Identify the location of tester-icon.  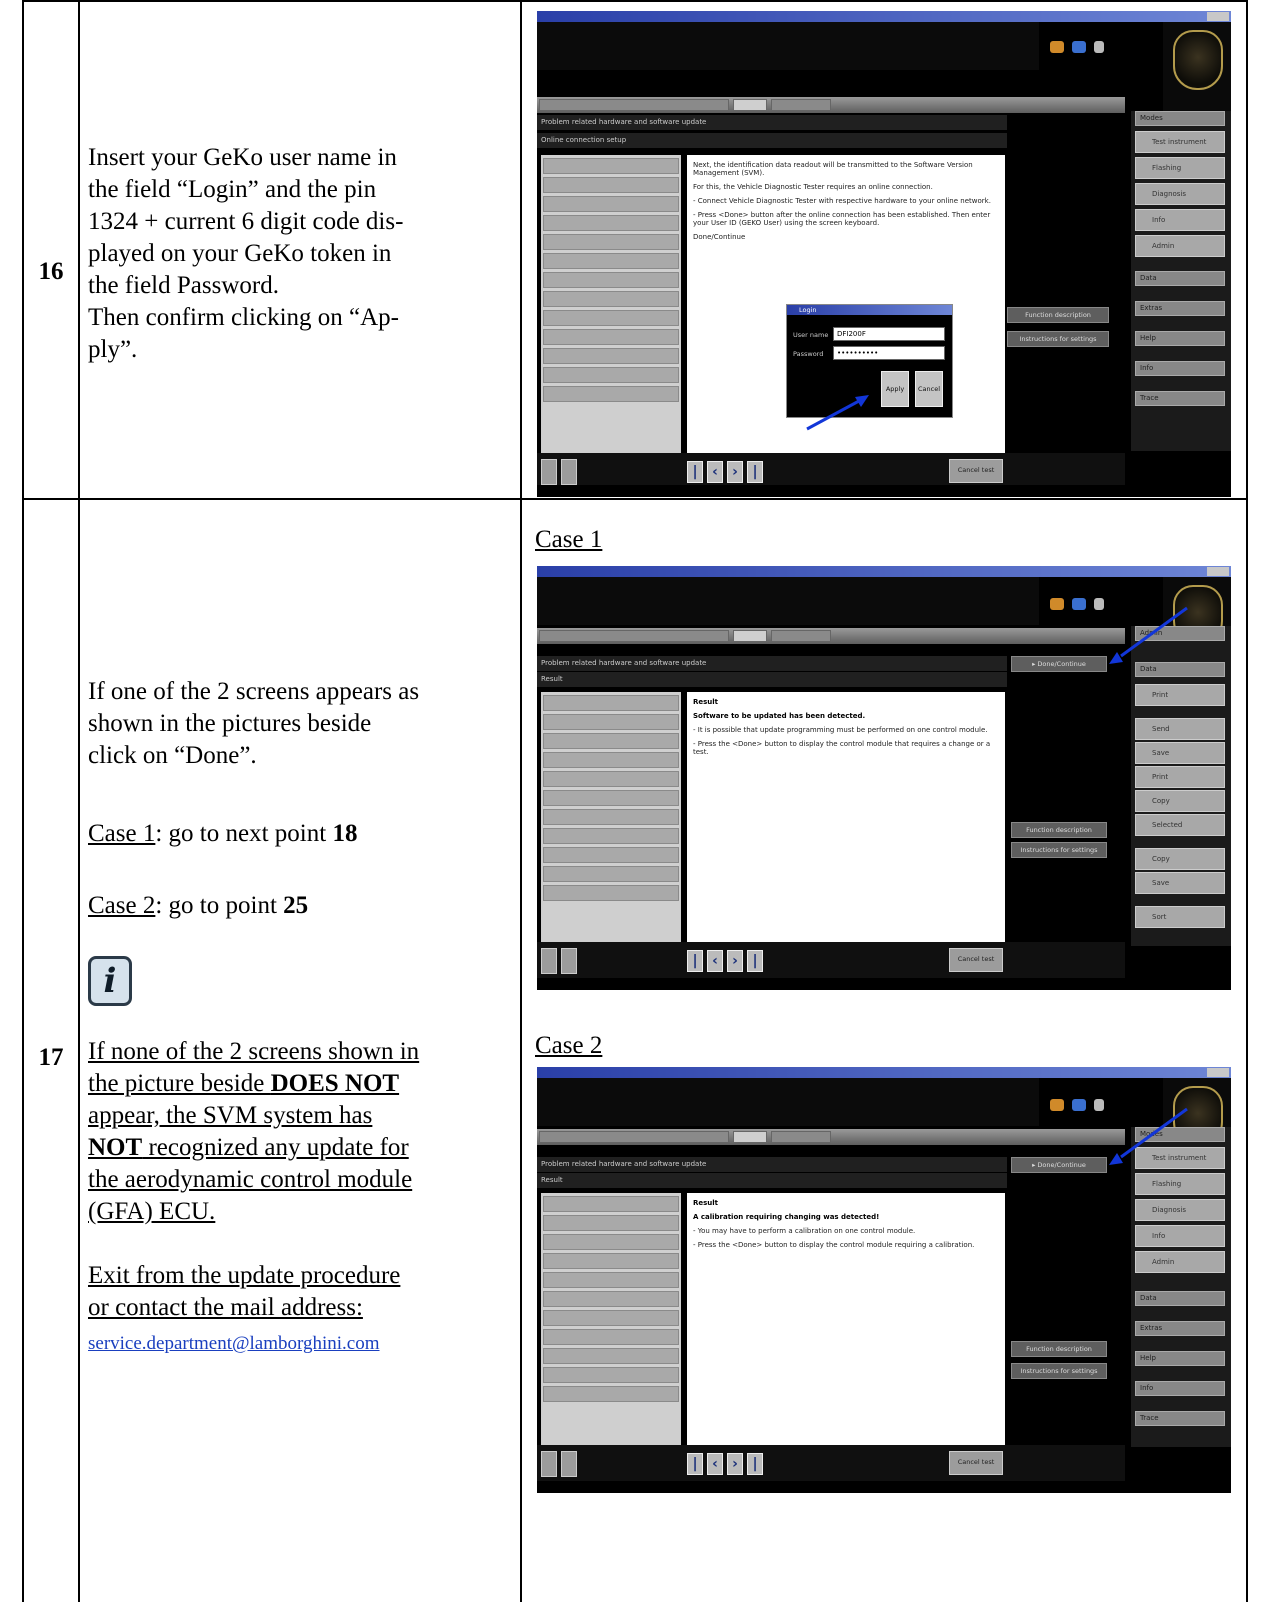
(1079, 47).